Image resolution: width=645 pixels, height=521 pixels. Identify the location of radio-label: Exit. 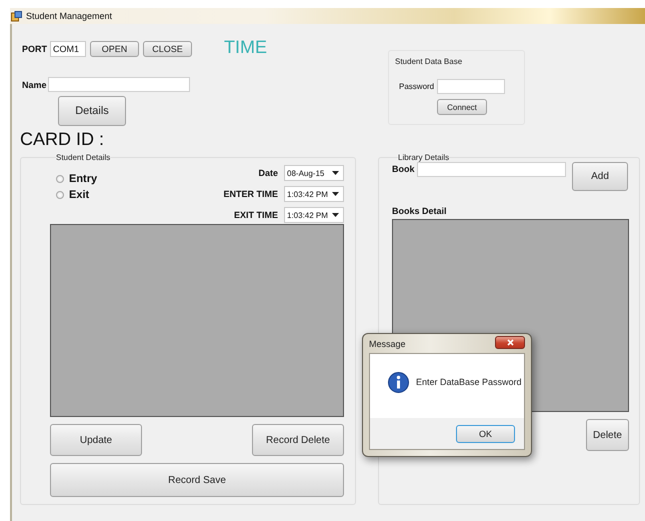
(79, 195).